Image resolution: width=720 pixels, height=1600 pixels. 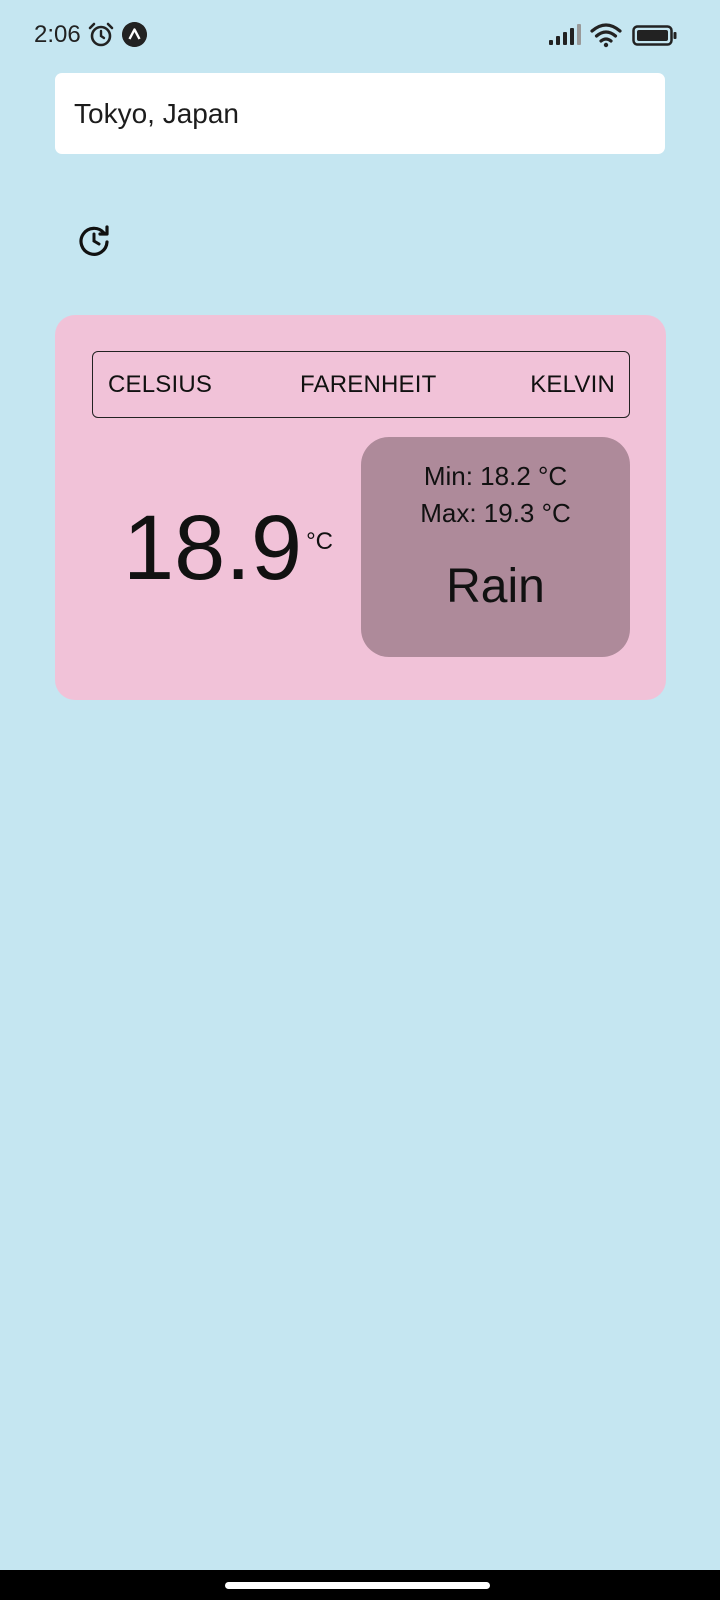 I want to click on navigation-bar, so click(x=360, y=1585).